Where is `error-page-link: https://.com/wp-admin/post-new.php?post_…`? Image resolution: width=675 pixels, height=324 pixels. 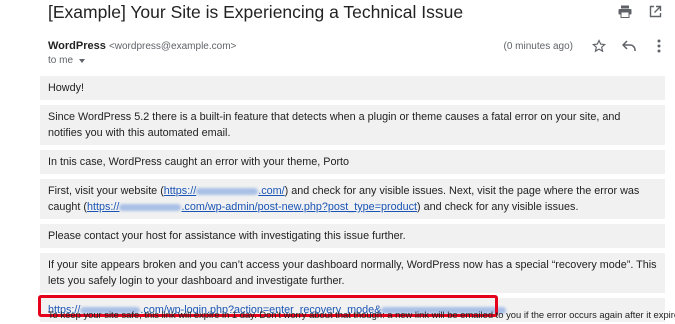
error-page-link: https://.com/wp-admin/post-new.php?post_… is located at coordinates (252, 207).